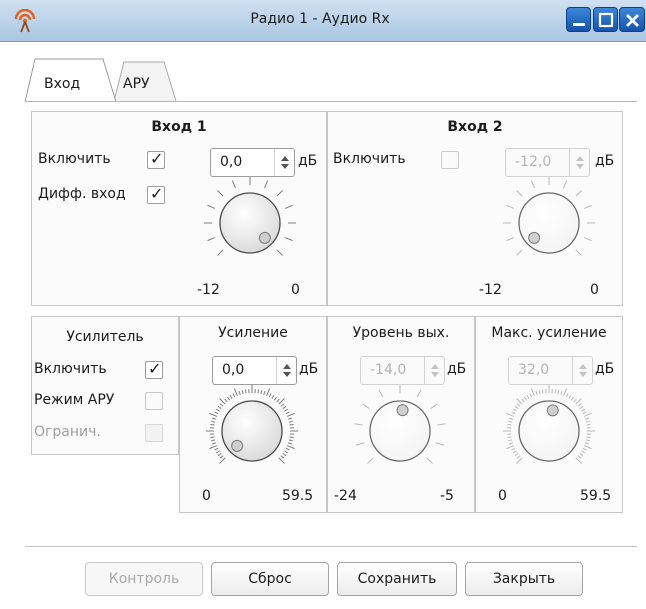 The width and height of the screenshot is (646, 609). What do you see at coordinates (400, 431) in the screenshot?
I see `out-level-knob` at bounding box center [400, 431].